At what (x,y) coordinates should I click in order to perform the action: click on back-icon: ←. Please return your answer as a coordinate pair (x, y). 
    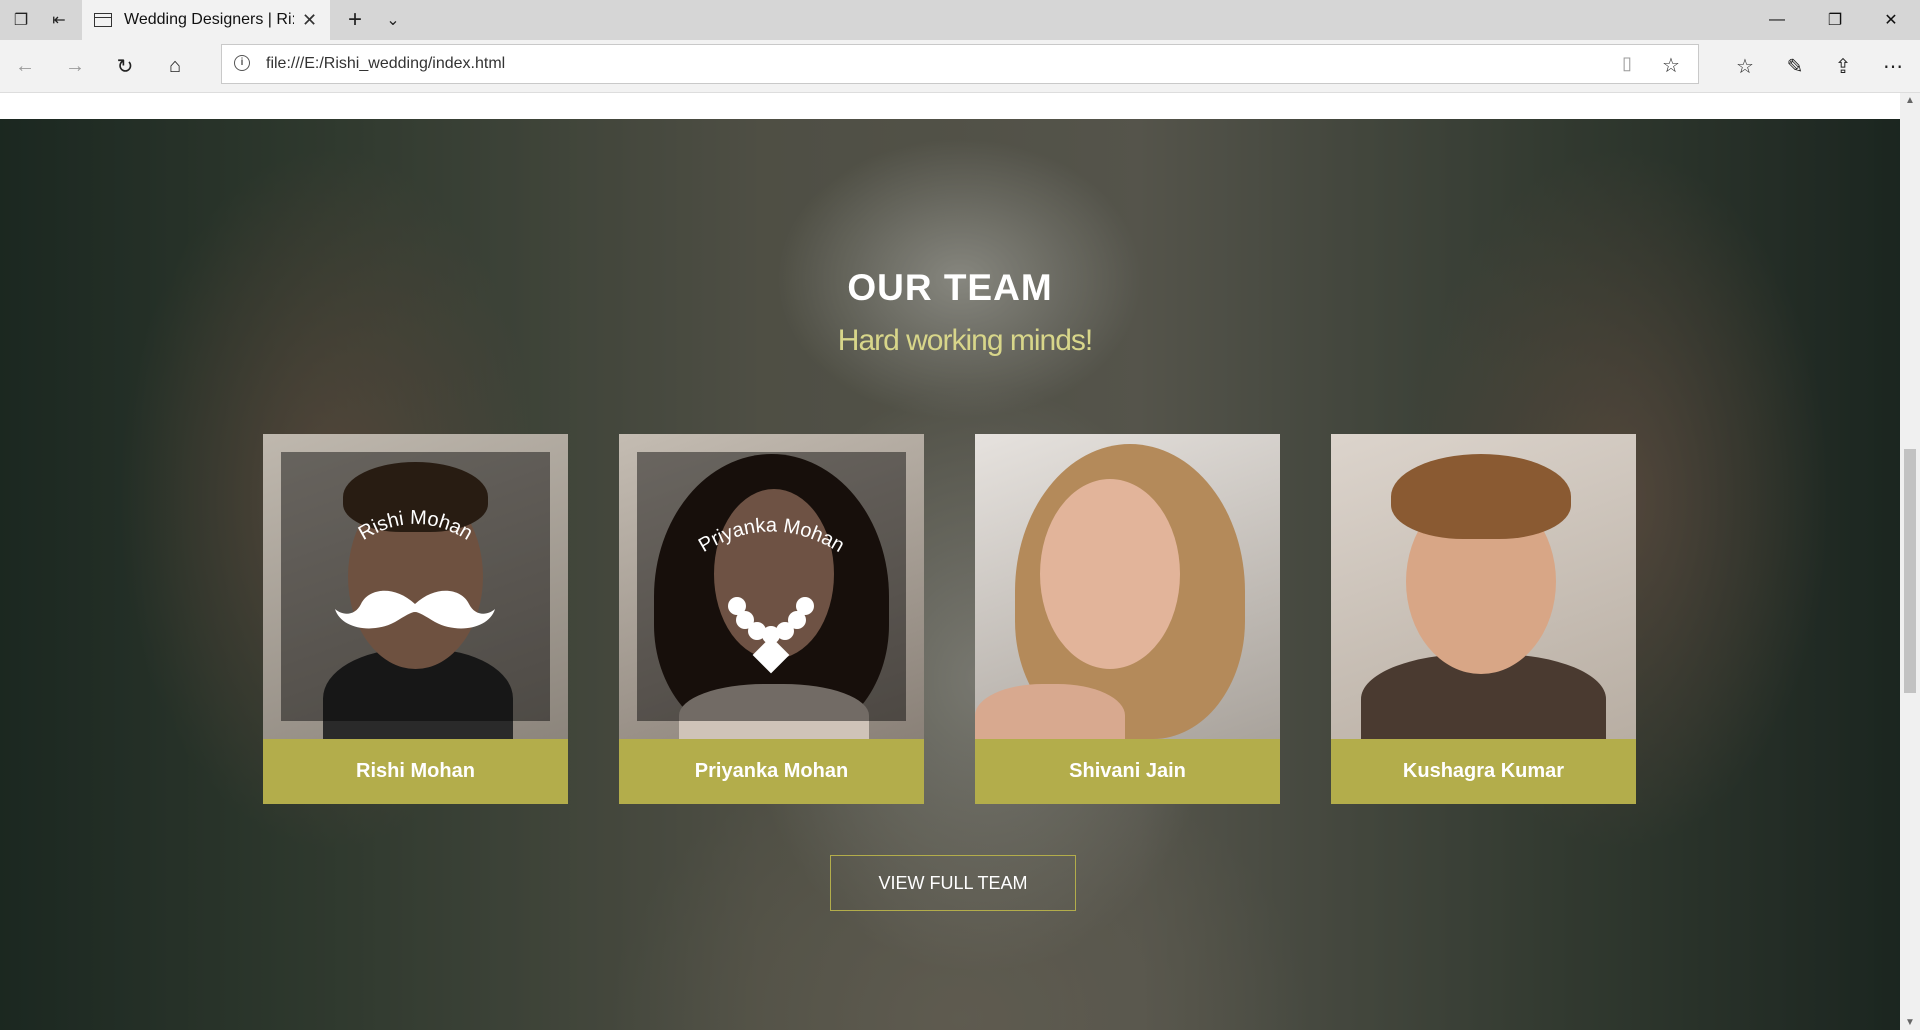
    Looking at the image, I should click on (25, 66).